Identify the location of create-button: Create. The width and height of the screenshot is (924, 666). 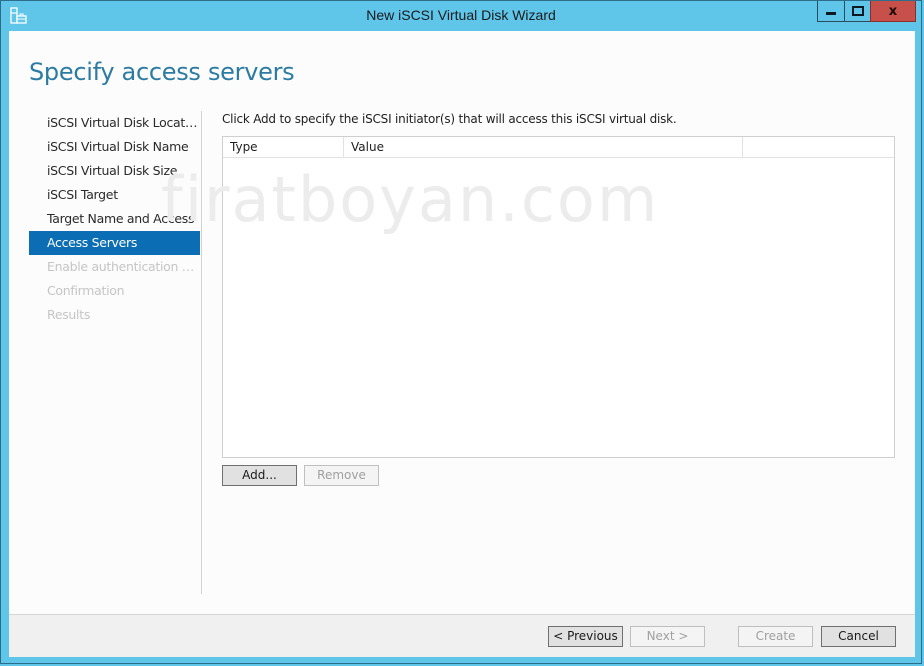
(775, 636).